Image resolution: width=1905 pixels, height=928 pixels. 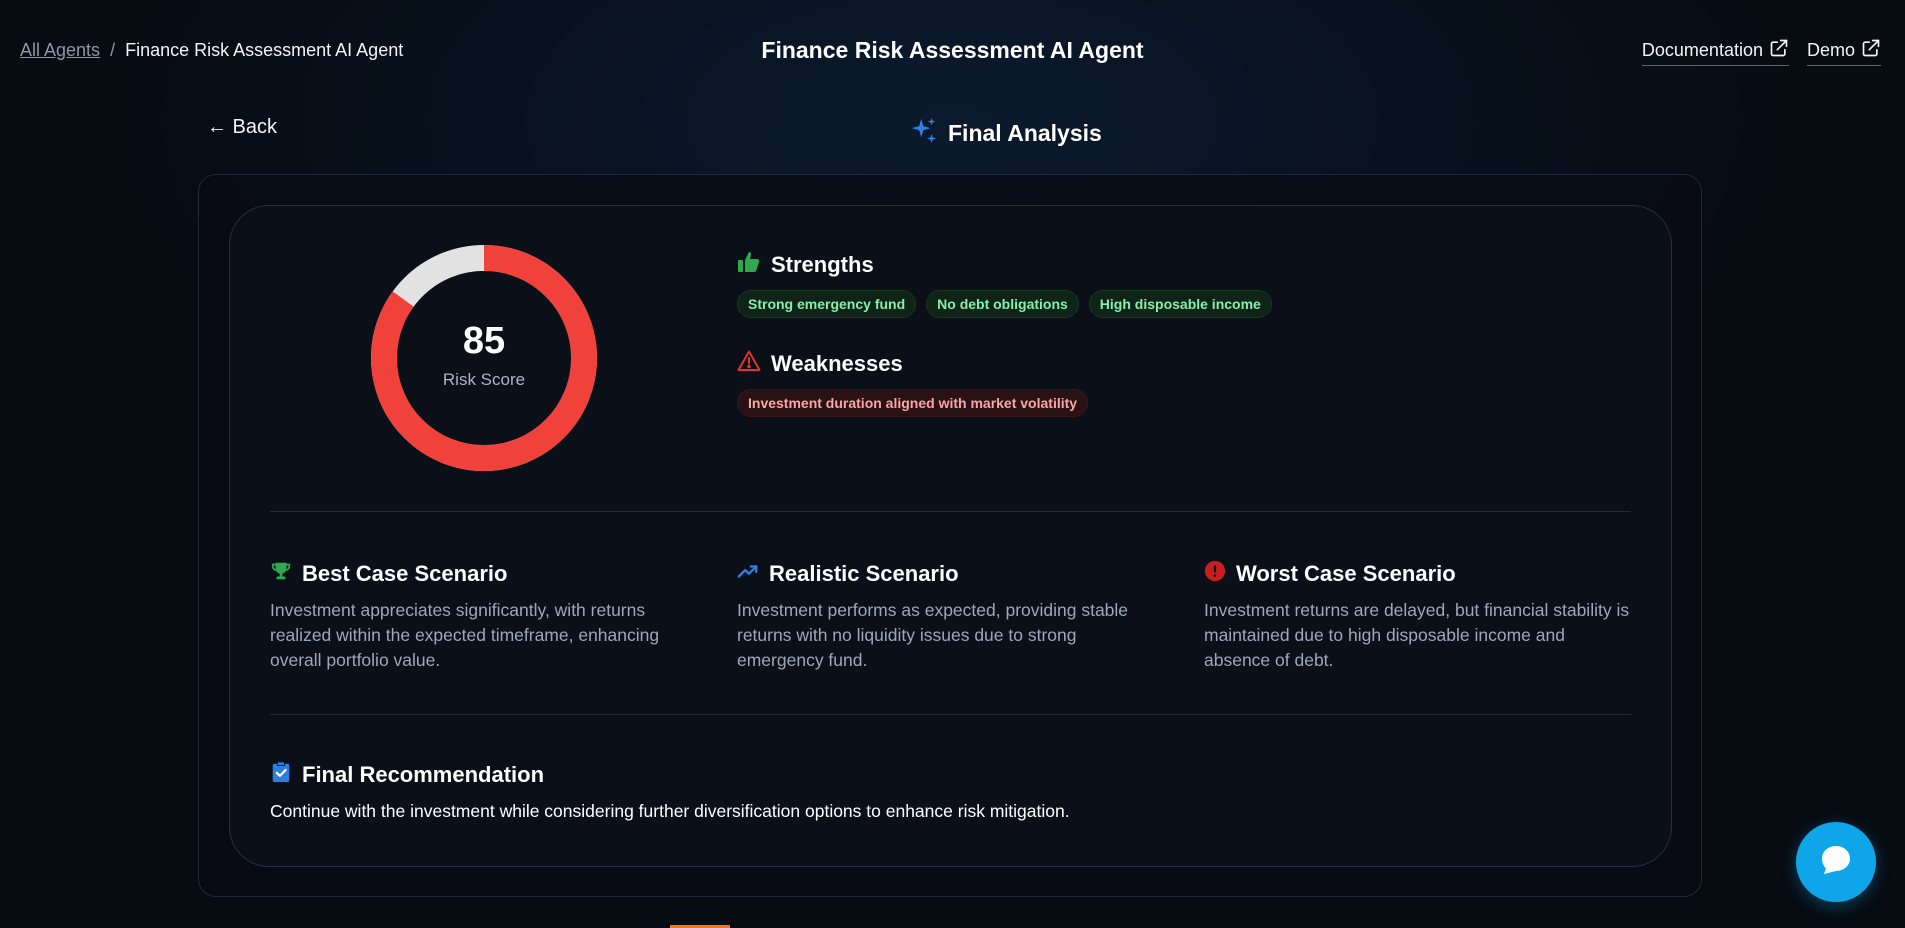 I want to click on trophy-icon, so click(x=281, y=574).